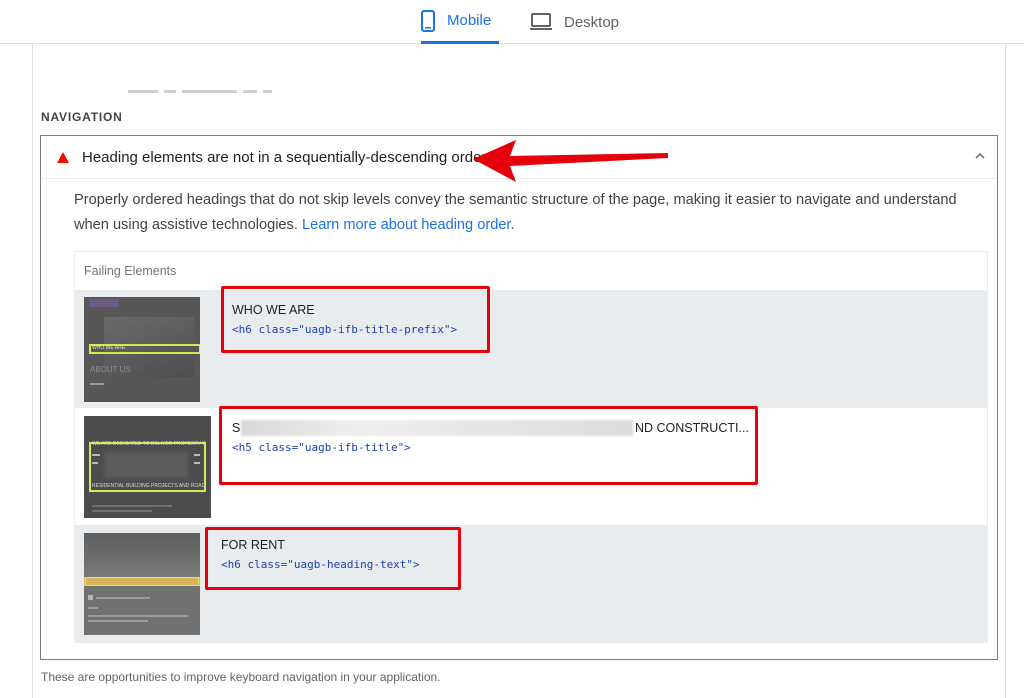 Image resolution: width=1024 pixels, height=698 pixels. I want to click on table-header: Failing Elements, so click(130, 271).